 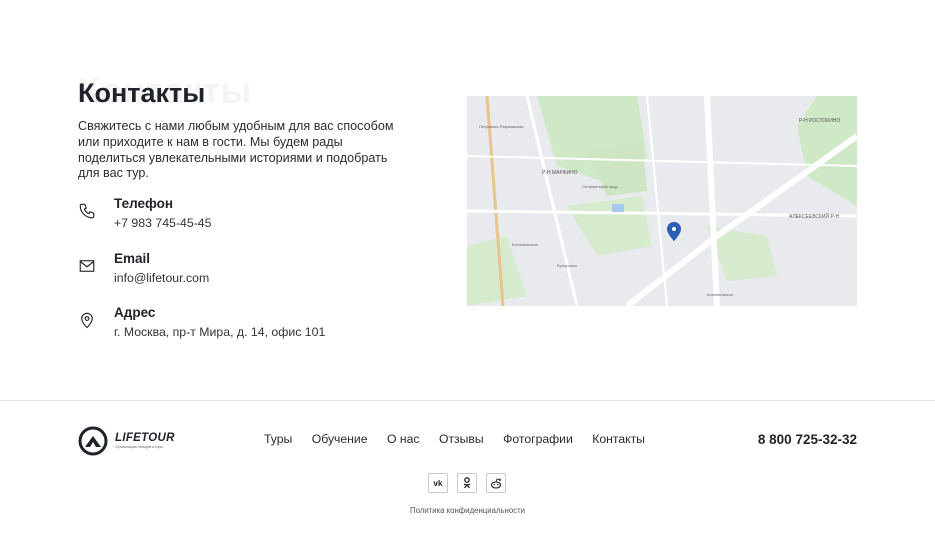 What do you see at coordinates (340, 441) in the screenshot?
I see `footer-nav-training: Обучение` at bounding box center [340, 441].